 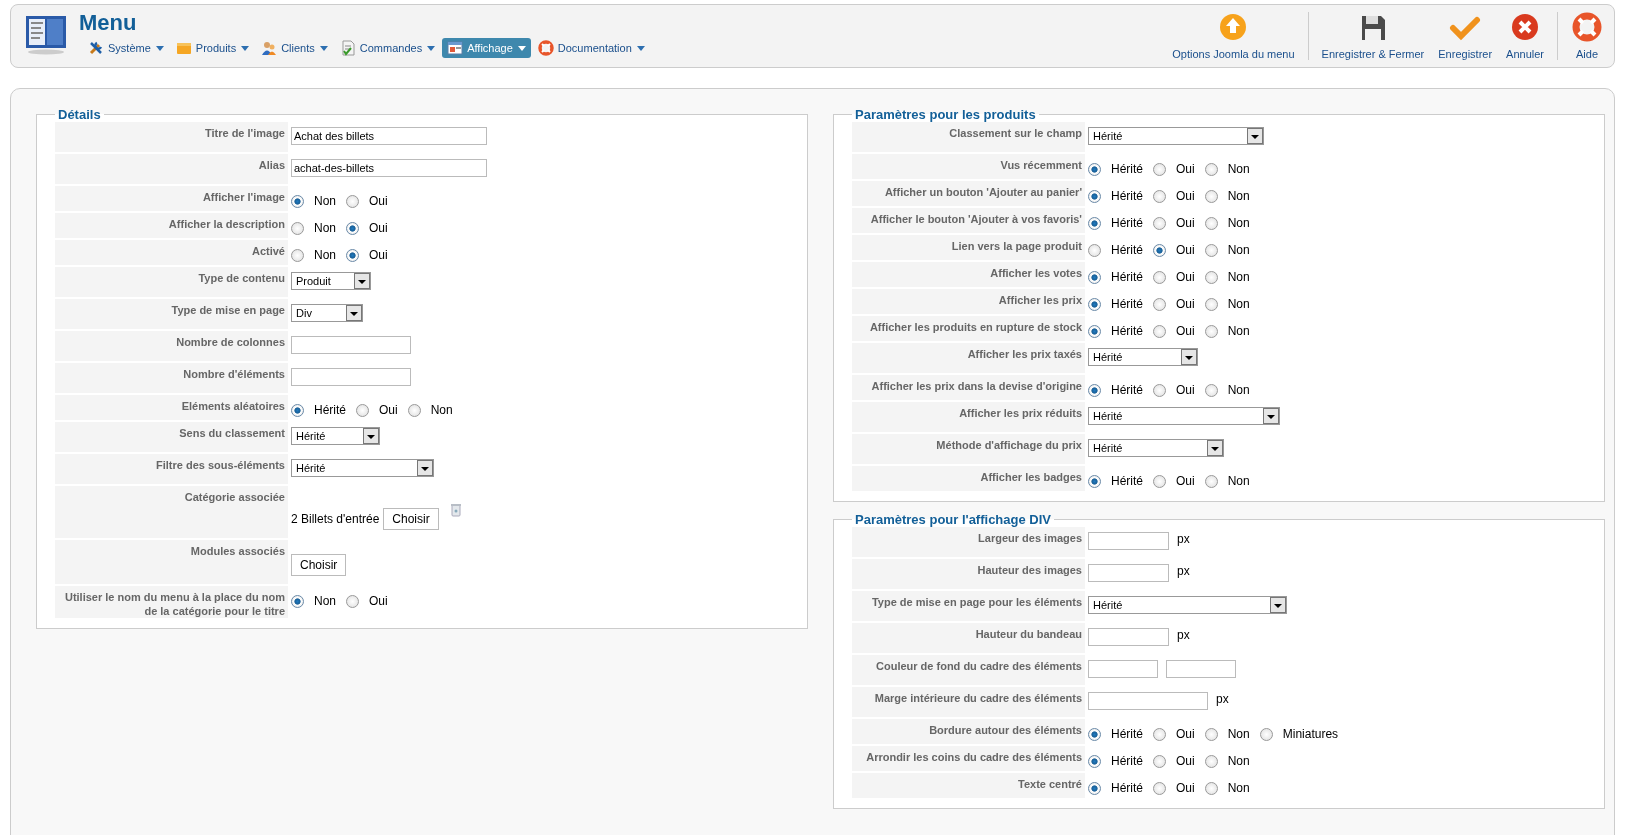 I want to click on field-label: Nombre d'éléments, so click(x=171, y=378).